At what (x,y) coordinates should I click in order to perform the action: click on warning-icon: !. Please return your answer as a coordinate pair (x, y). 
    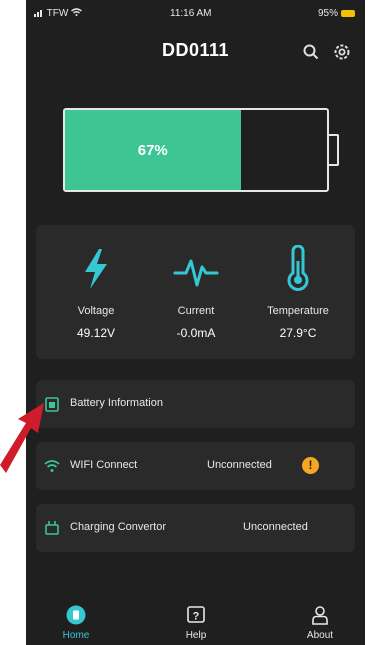
    Looking at the image, I should click on (310, 465).